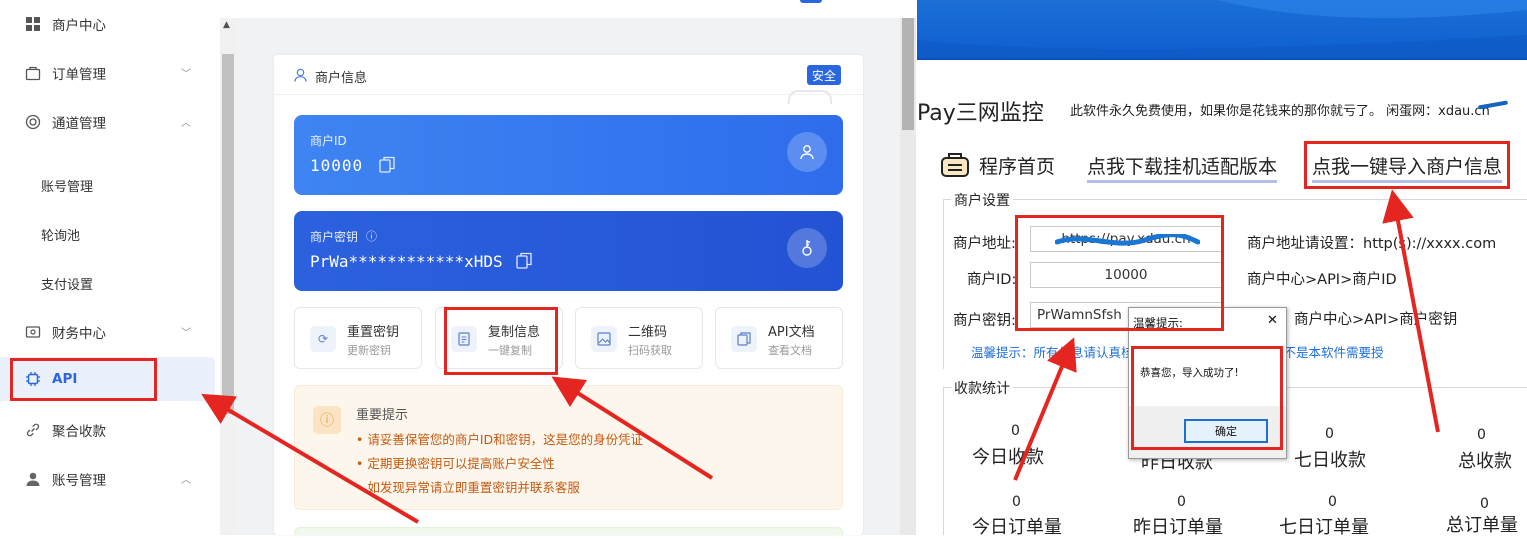  What do you see at coordinates (807, 248) in the screenshot?
I see `key-icon` at bounding box center [807, 248].